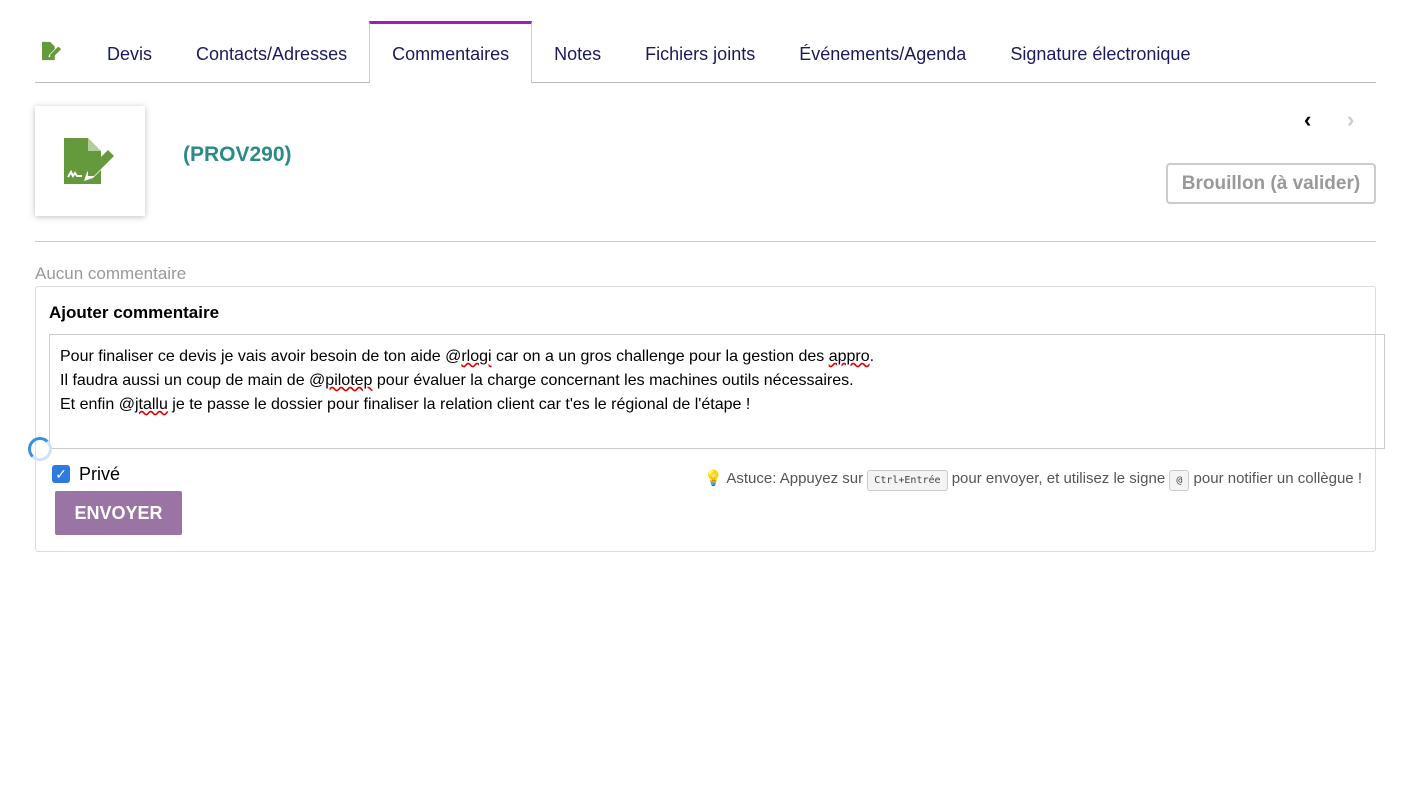 The height and width of the screenshot is (811, 1414). What do you see at coordinates (577, 51) in the screenshot?
I see `tab-notes: Notes` at bounding box center [577, 51].